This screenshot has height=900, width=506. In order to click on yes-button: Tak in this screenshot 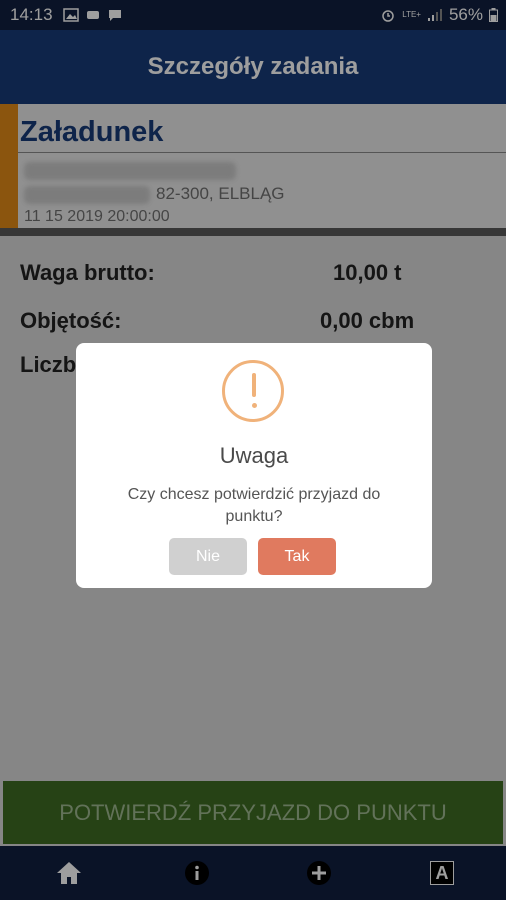, I will do `click(297, 556)`.